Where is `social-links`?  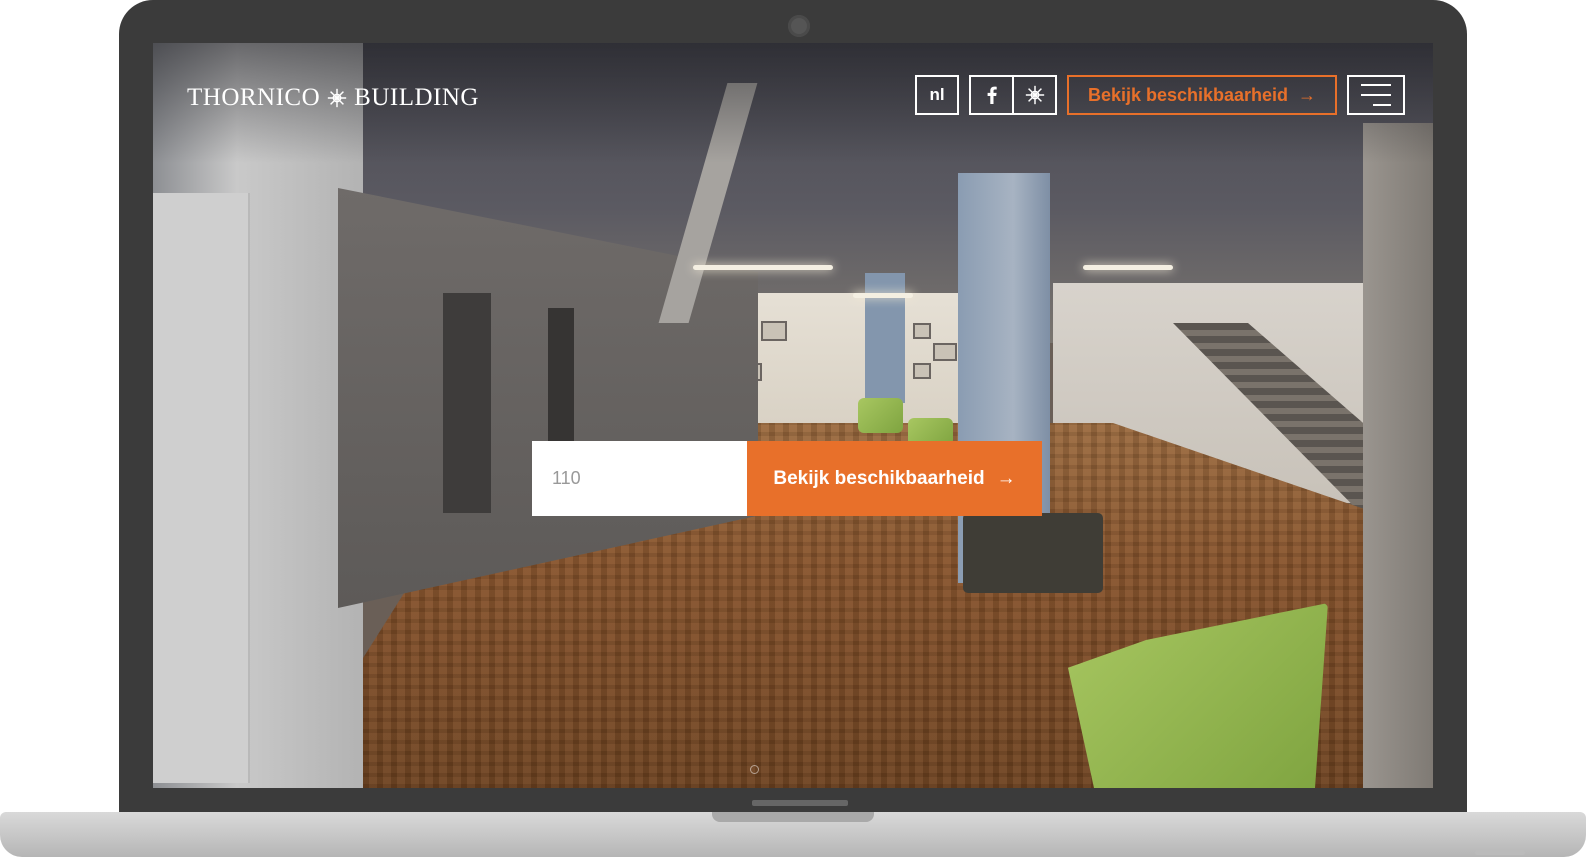
social-links is located at coordinates (1013, 95).